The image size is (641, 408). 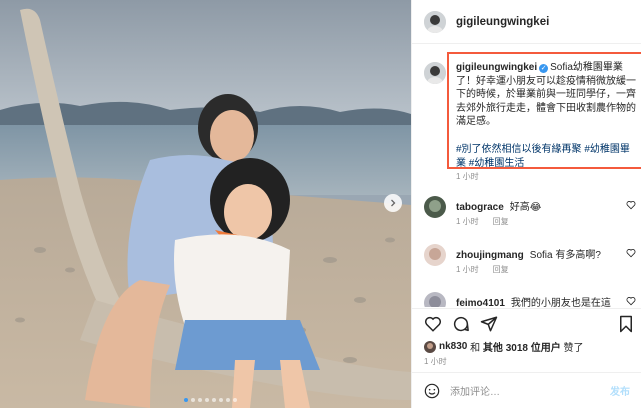 What do you see at coordinates (480, 207) in the screenshot?
I see `commenter-username: tabograce` at bounding box center [480, 207].